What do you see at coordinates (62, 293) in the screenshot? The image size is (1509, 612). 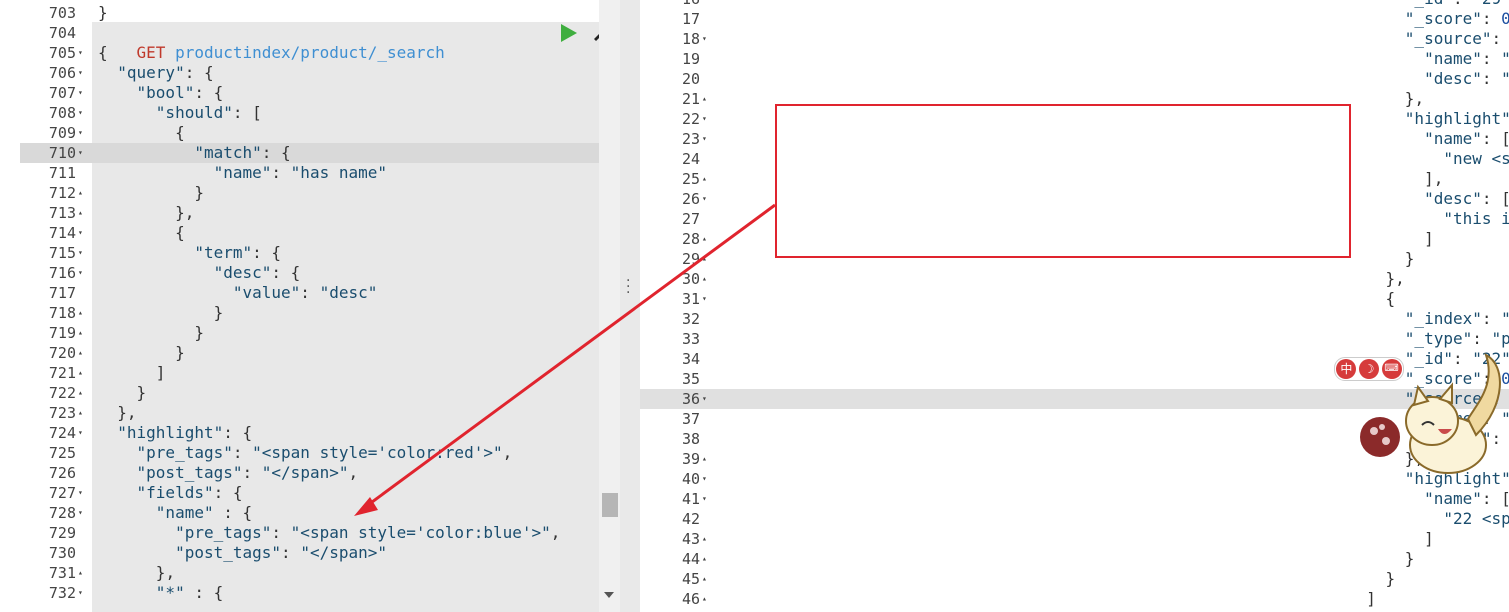 I see `line-number: 717` at bounding box center [62, 293].